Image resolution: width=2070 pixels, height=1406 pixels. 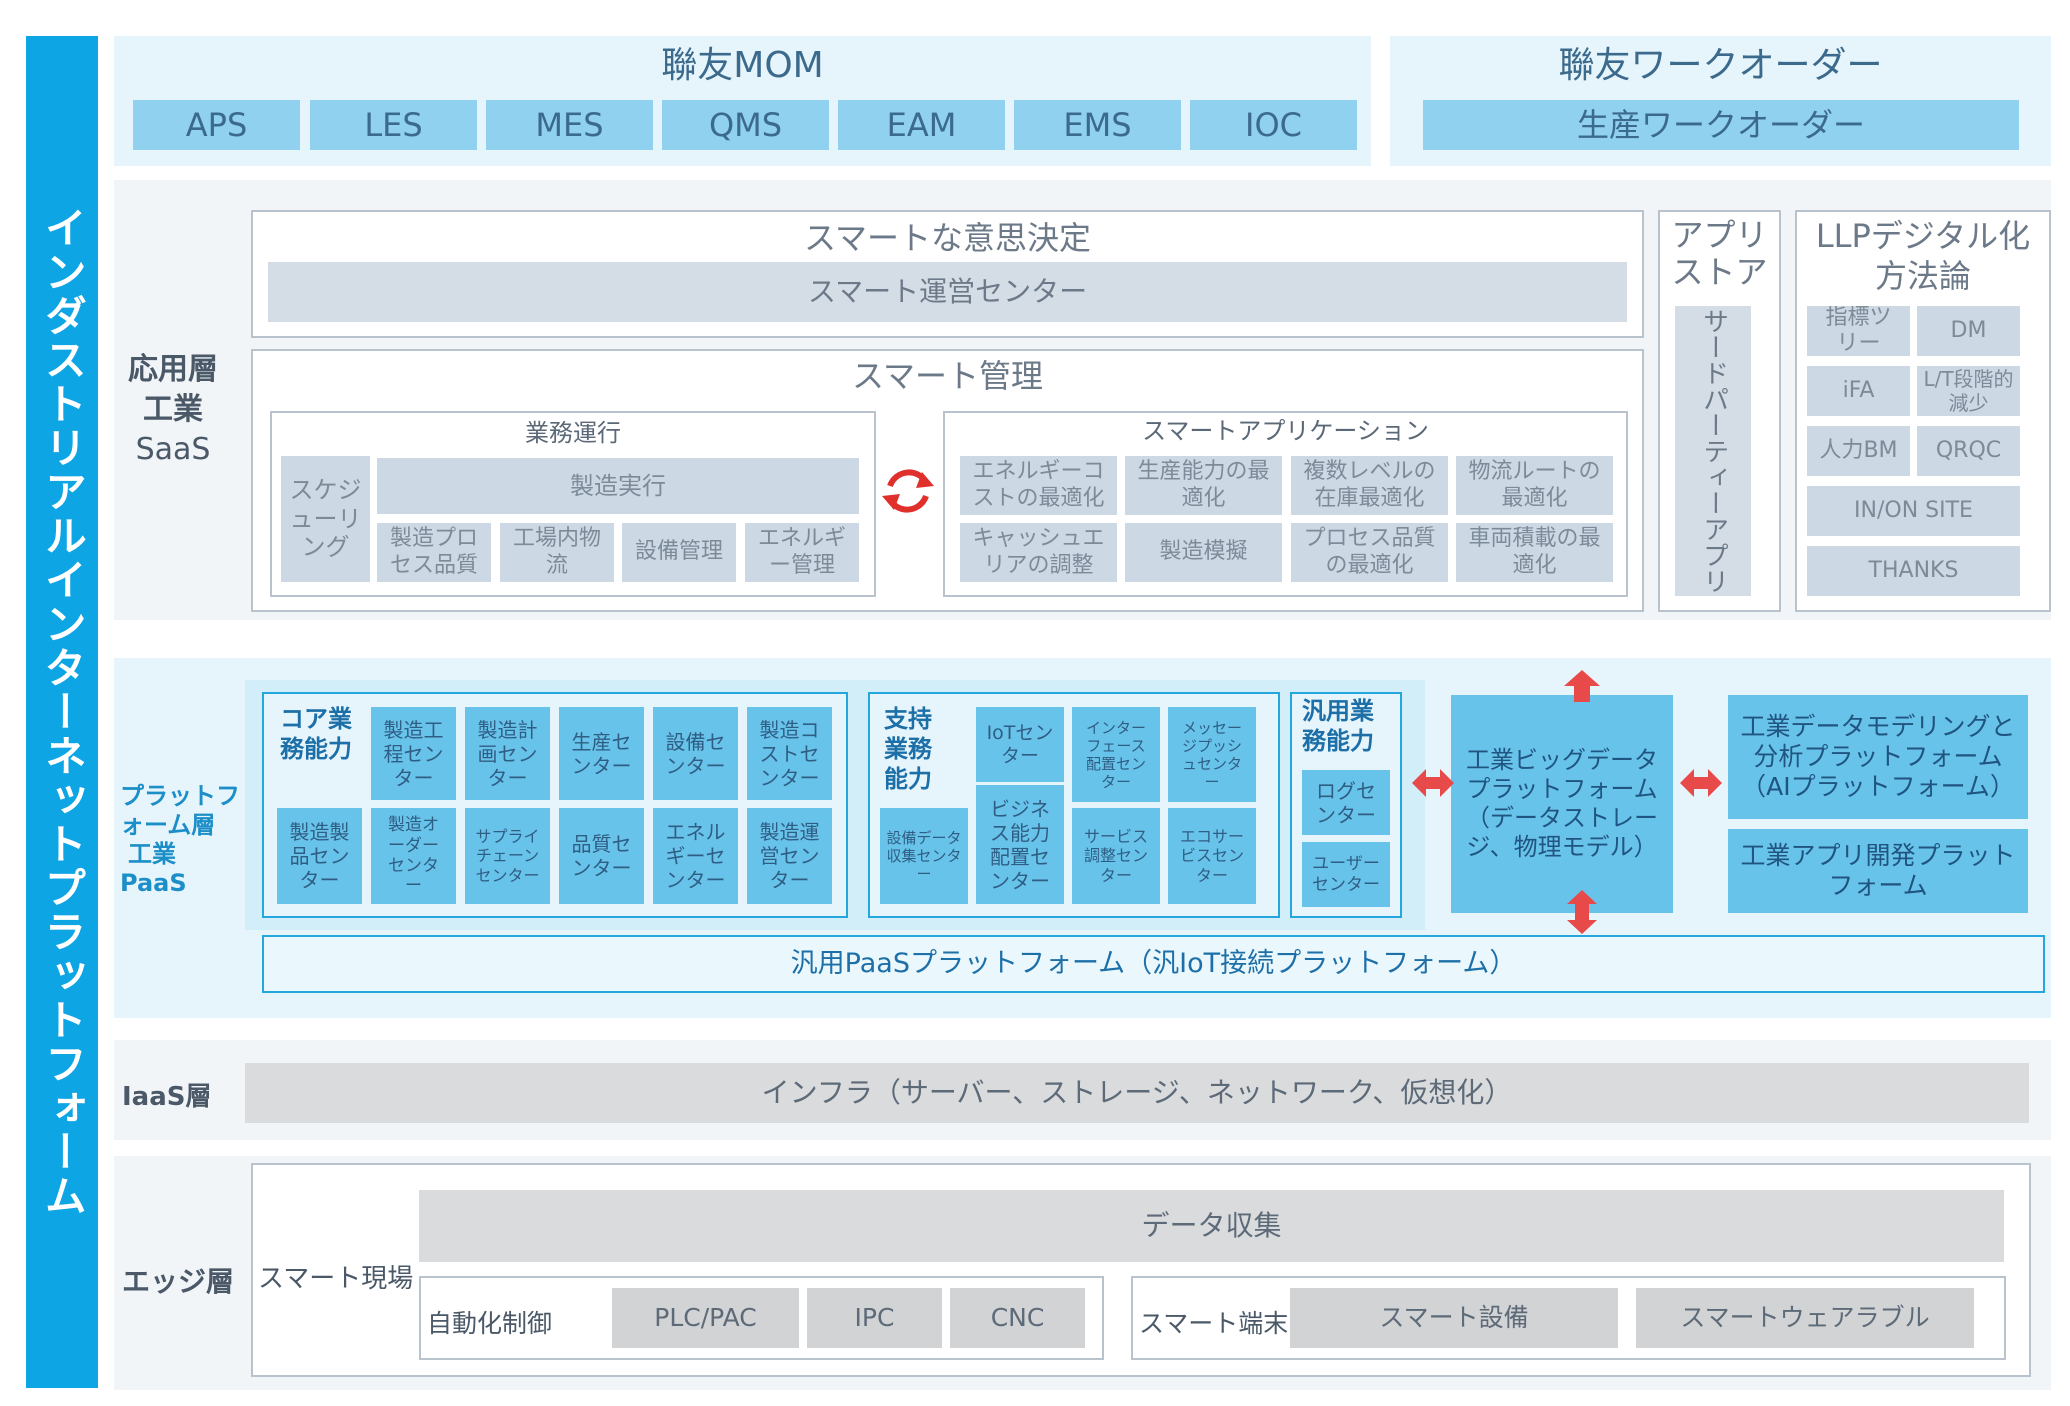 What do you see at coordinates (1369, 552) in the screenshot?
I see `app-process-quality-opt: プロセス品質の最適化` at bounding box center [1369, 552].